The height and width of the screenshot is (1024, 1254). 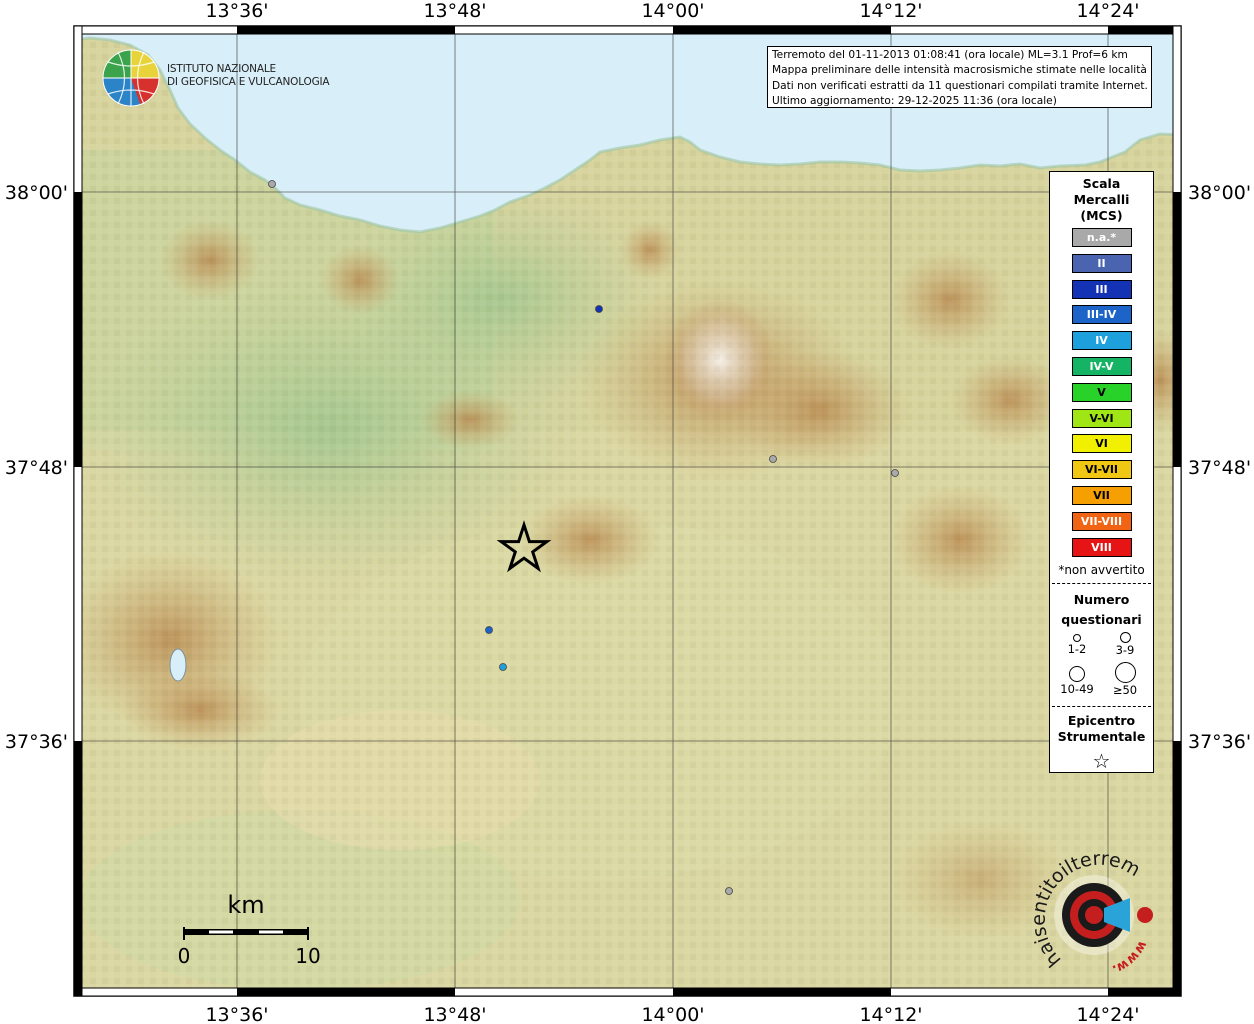 What do you see at coordinates (178, 665) in the screenshot?
I see `lake` at bounding box center [178, 665].